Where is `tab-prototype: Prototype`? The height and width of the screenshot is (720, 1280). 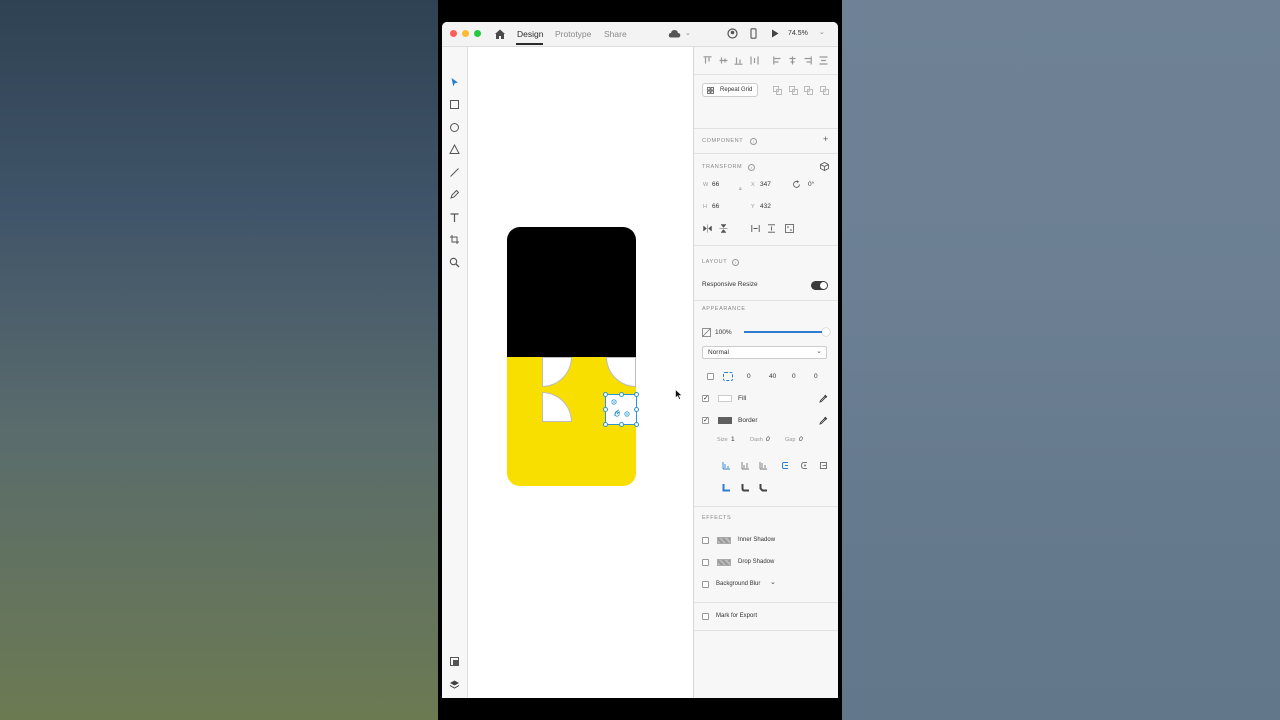 tab-prototype: Prototype is located at coordinates (573, 34).